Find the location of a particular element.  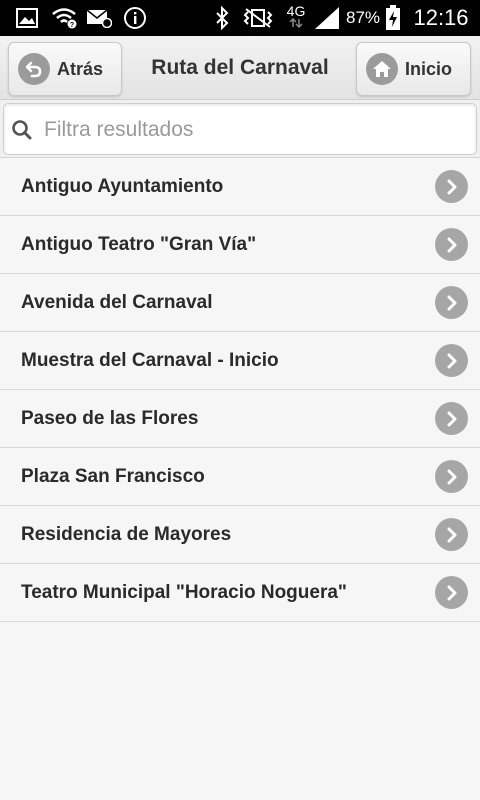

network-type-label: 4G is located at coordinates (296, 11).